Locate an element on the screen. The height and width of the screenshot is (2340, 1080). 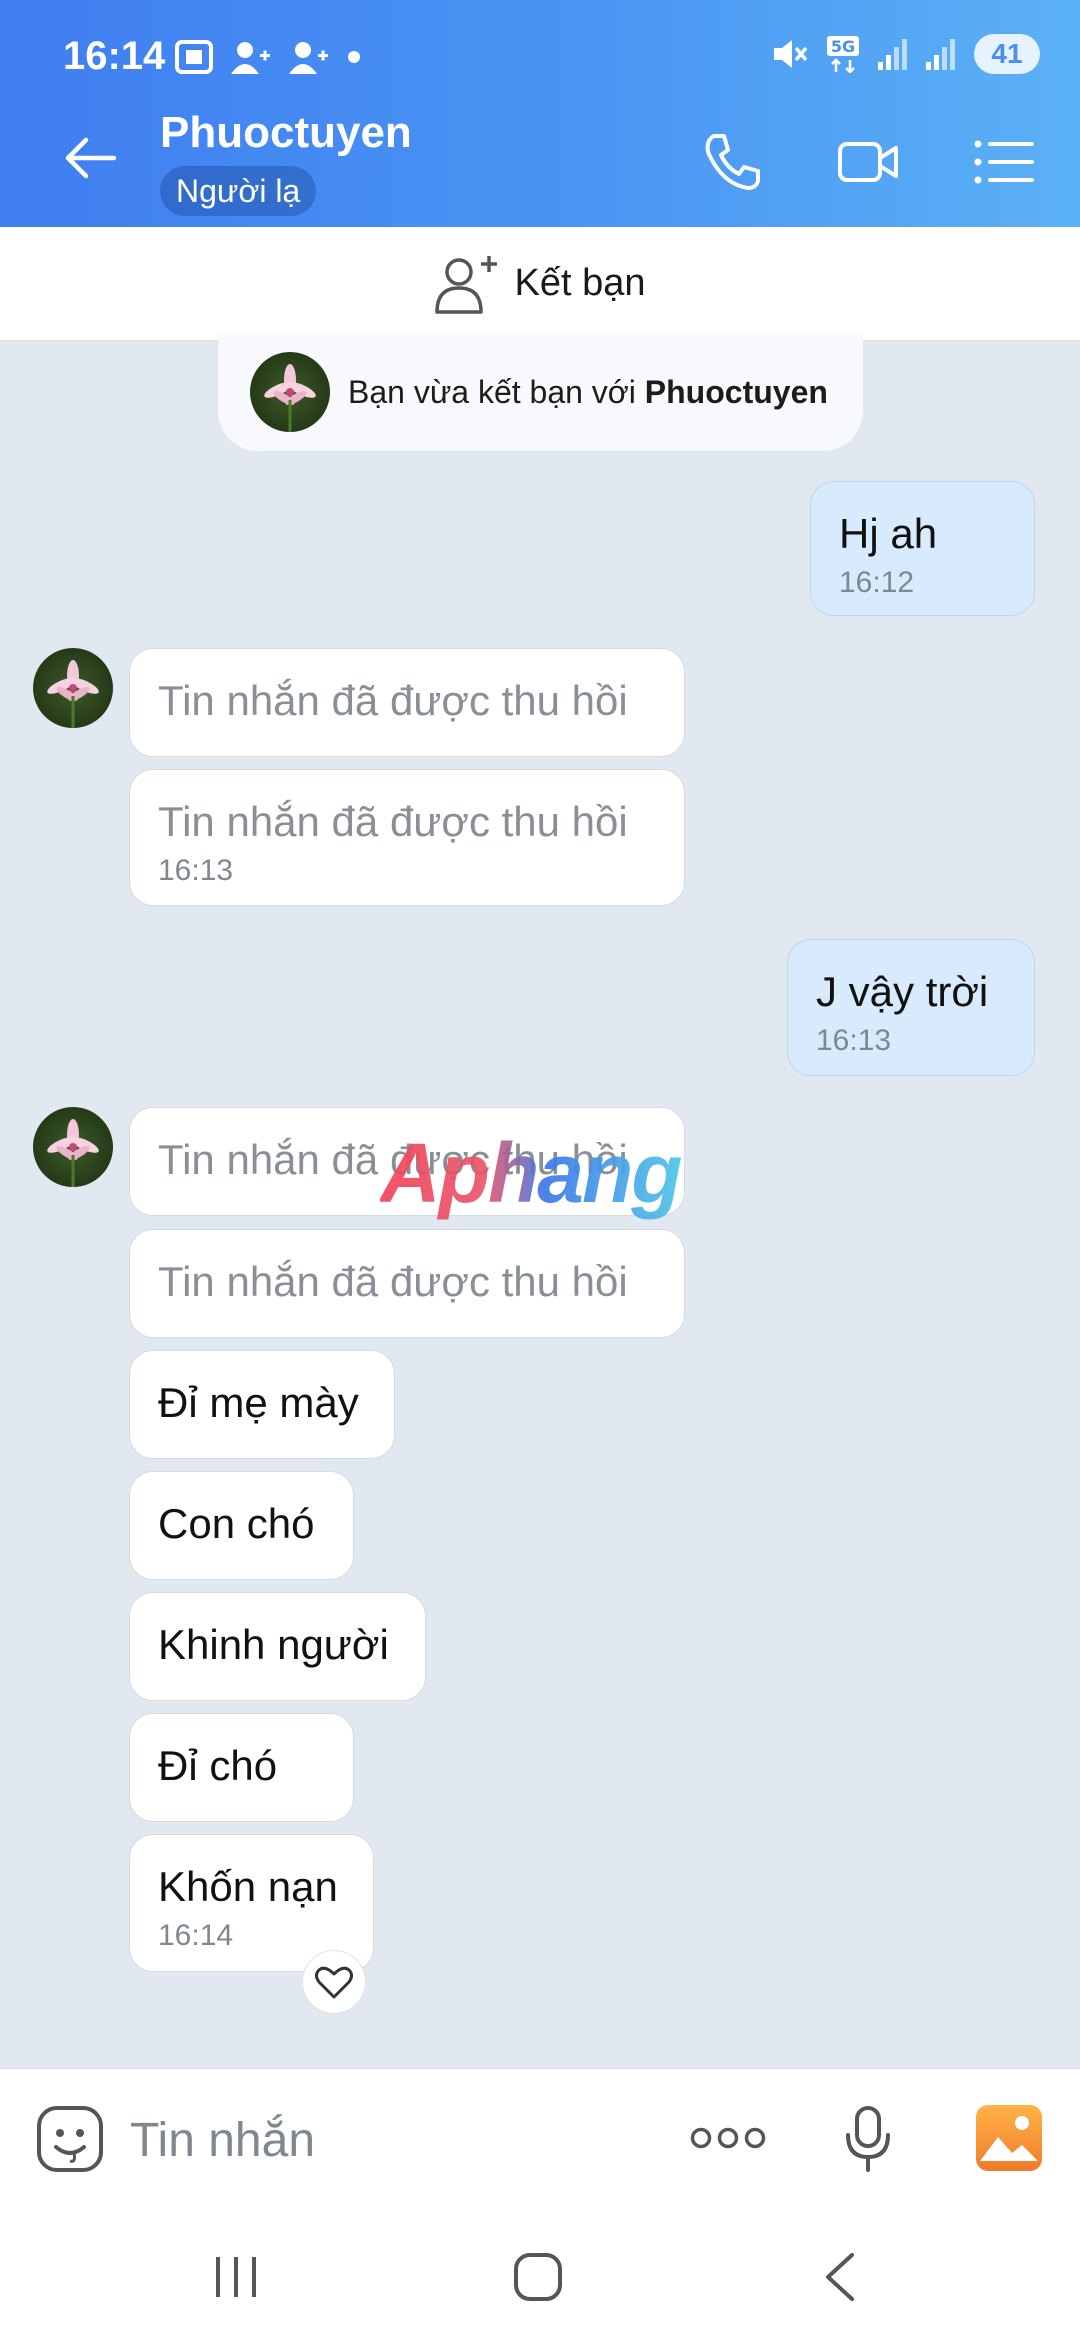
screenshot-icon is located at coordinates (194, 57).